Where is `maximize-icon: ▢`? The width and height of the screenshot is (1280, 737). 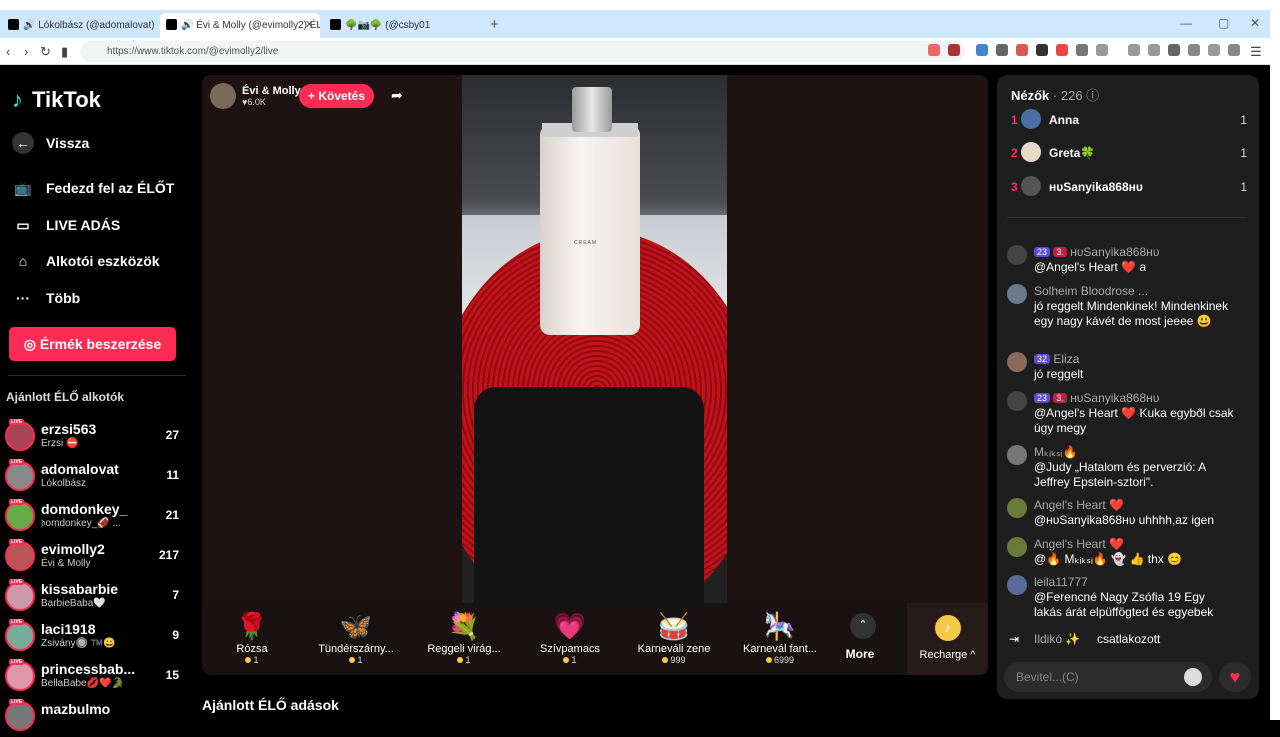
maximize-icon: ▢ is located at coordinates (1223, 23).